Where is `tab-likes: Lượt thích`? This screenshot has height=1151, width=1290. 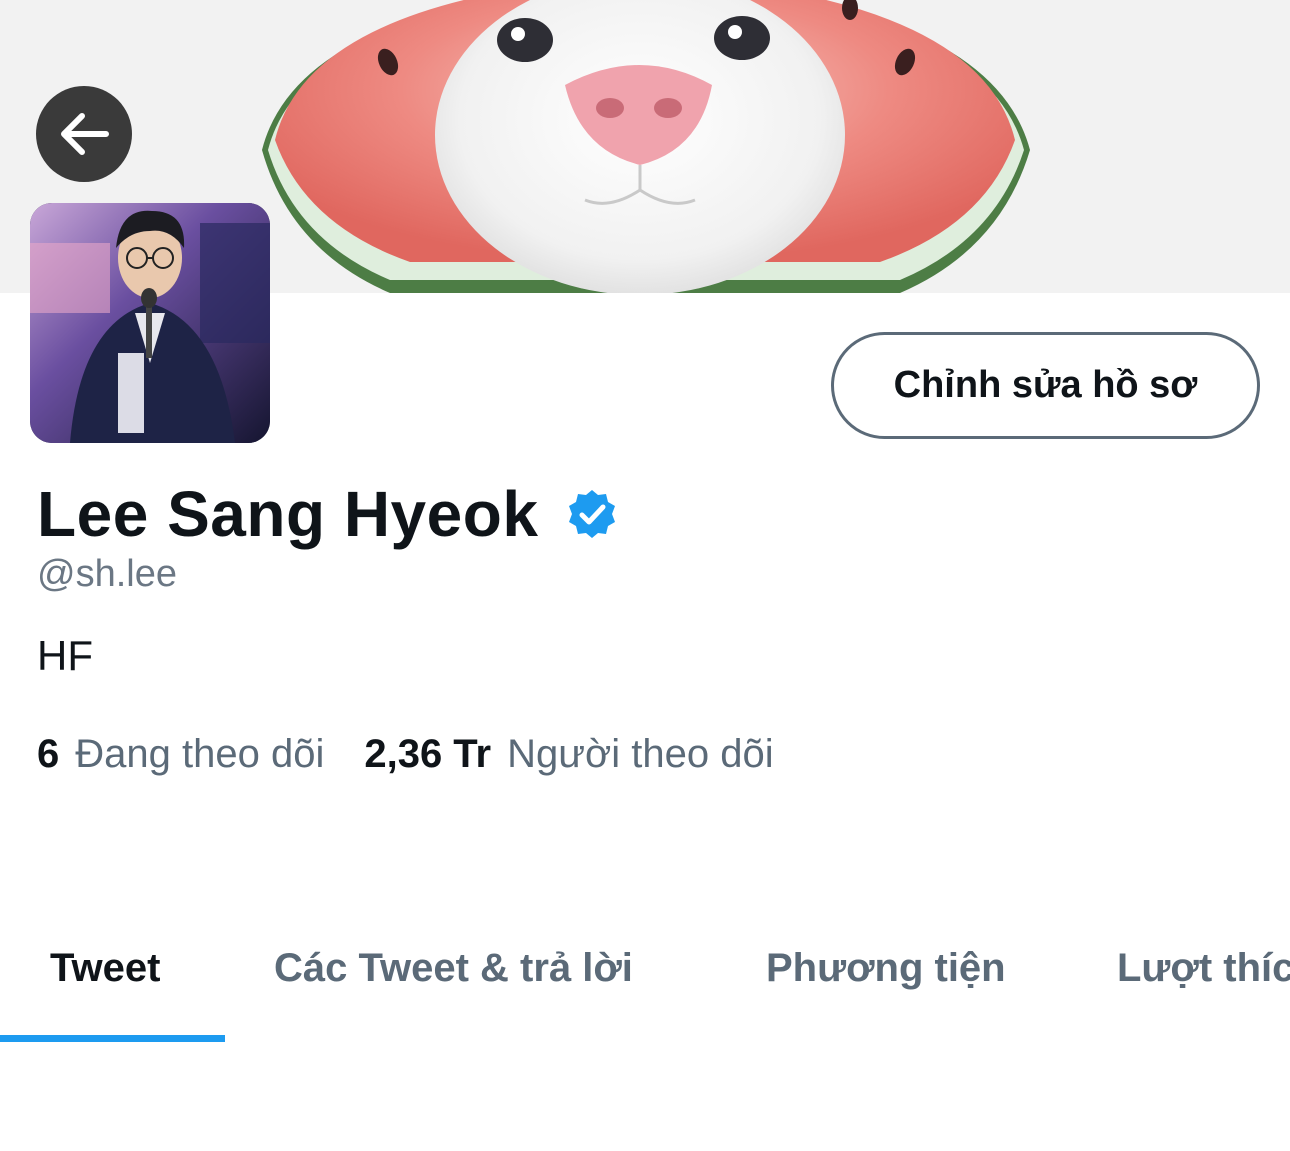
tab-likes: Lượt thích is located at coordinates (1203, 968).